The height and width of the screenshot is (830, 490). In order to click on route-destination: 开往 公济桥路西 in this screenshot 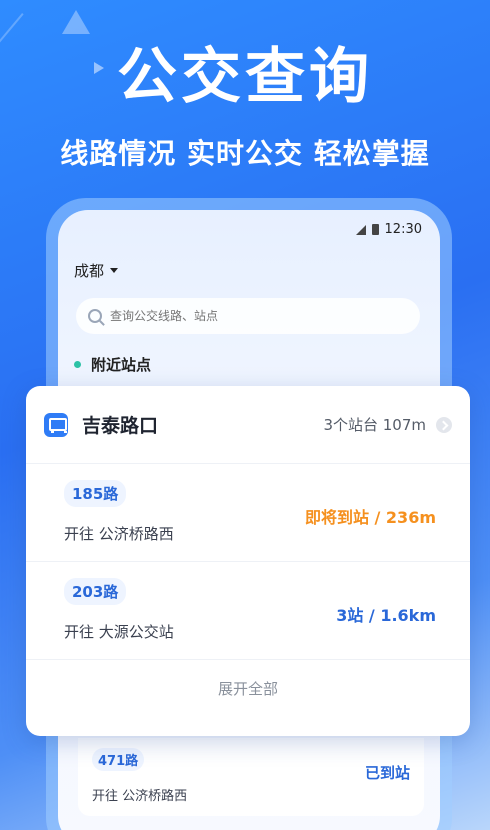, I will do `click(140, 796)`.